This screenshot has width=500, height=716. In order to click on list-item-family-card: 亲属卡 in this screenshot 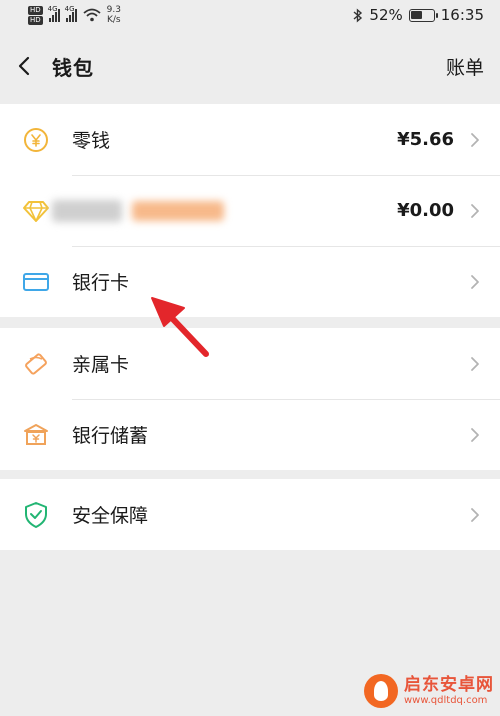, I will do `click(250, 363)`.